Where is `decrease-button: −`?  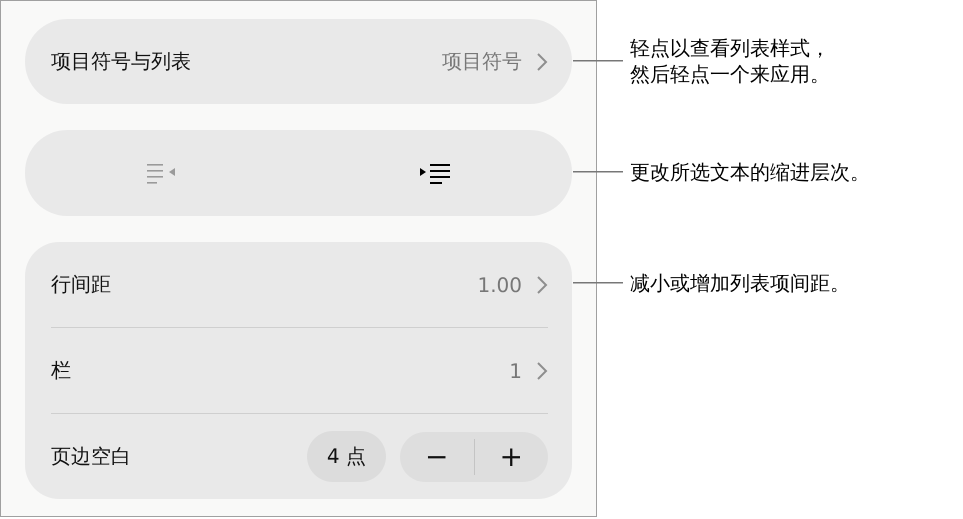
decrease-button: − is located at coordinates (437, 457).